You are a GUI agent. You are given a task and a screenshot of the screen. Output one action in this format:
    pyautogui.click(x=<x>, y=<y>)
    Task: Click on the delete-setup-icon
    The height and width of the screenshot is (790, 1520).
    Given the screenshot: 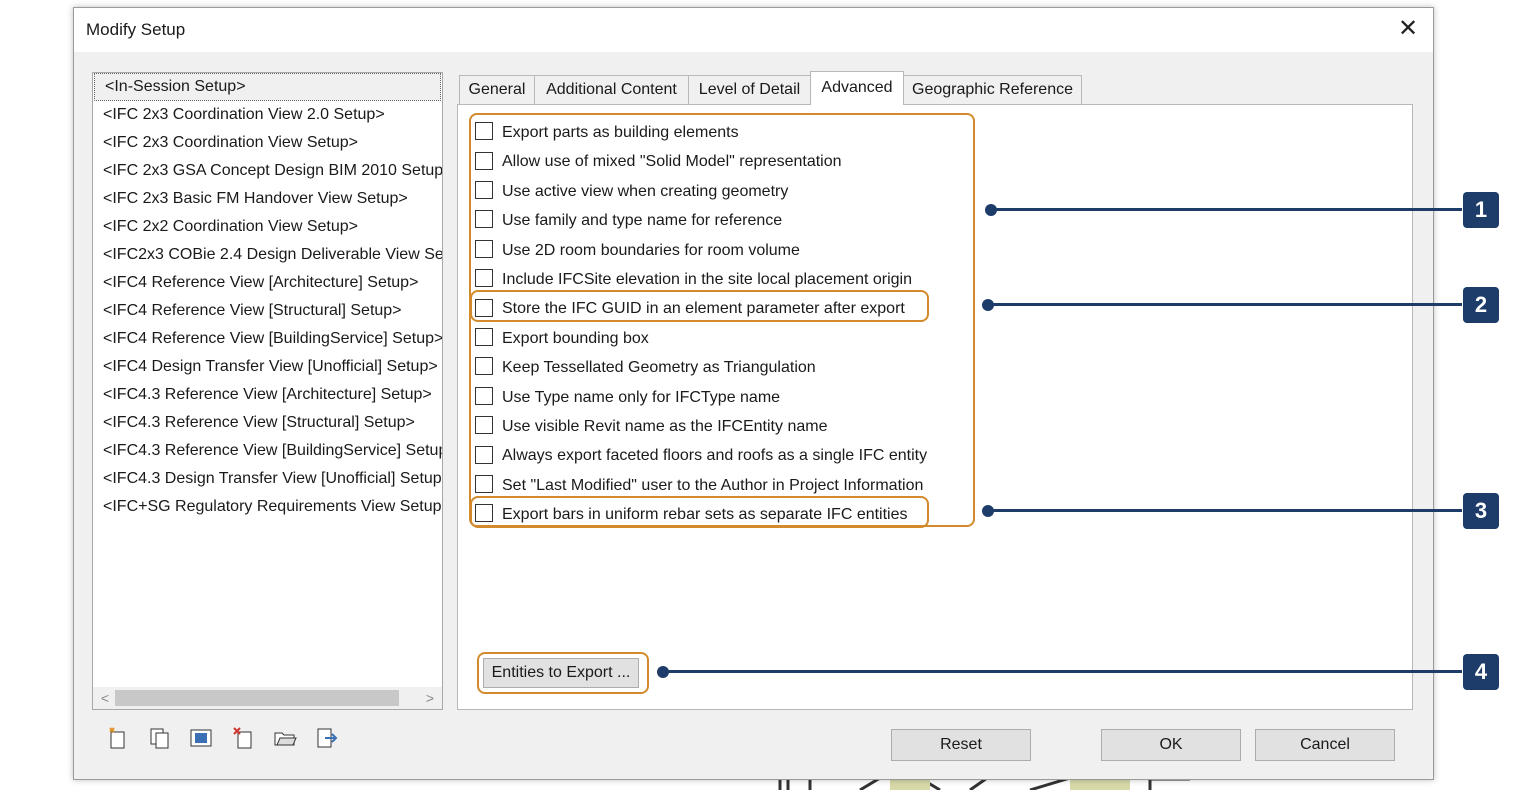 What is the action you would take?
    pyautogui.click(x=243, y=739)
    